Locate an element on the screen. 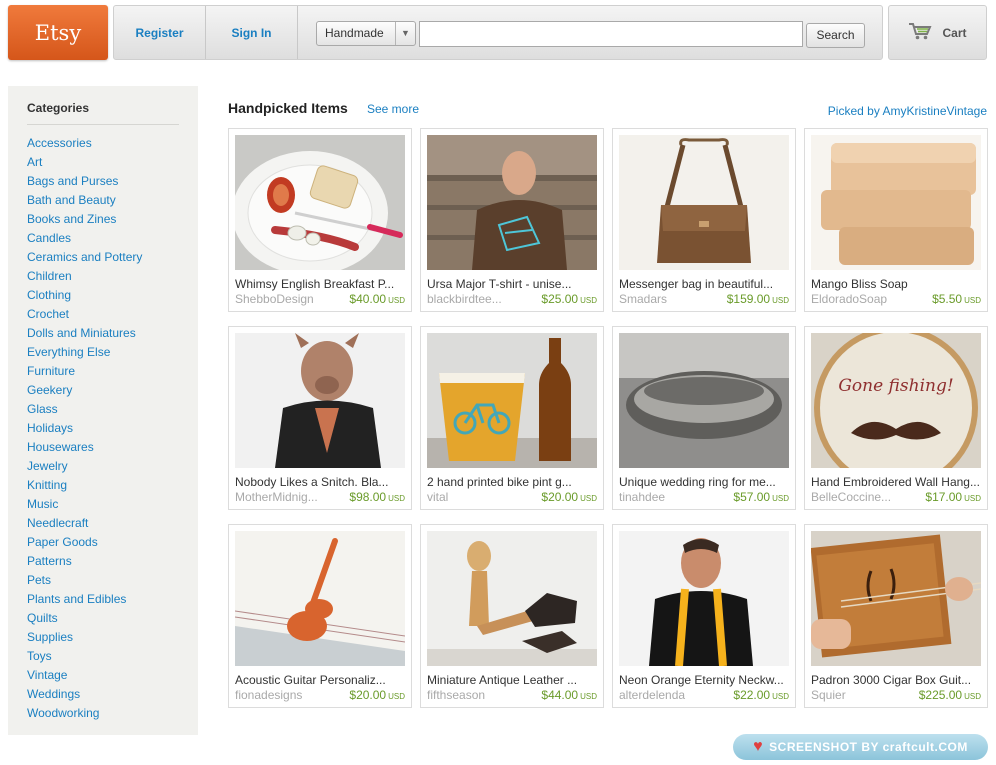 This screenshot has height=765, width=996. orange-scarf-man-image is located at coordinates (704, 598).